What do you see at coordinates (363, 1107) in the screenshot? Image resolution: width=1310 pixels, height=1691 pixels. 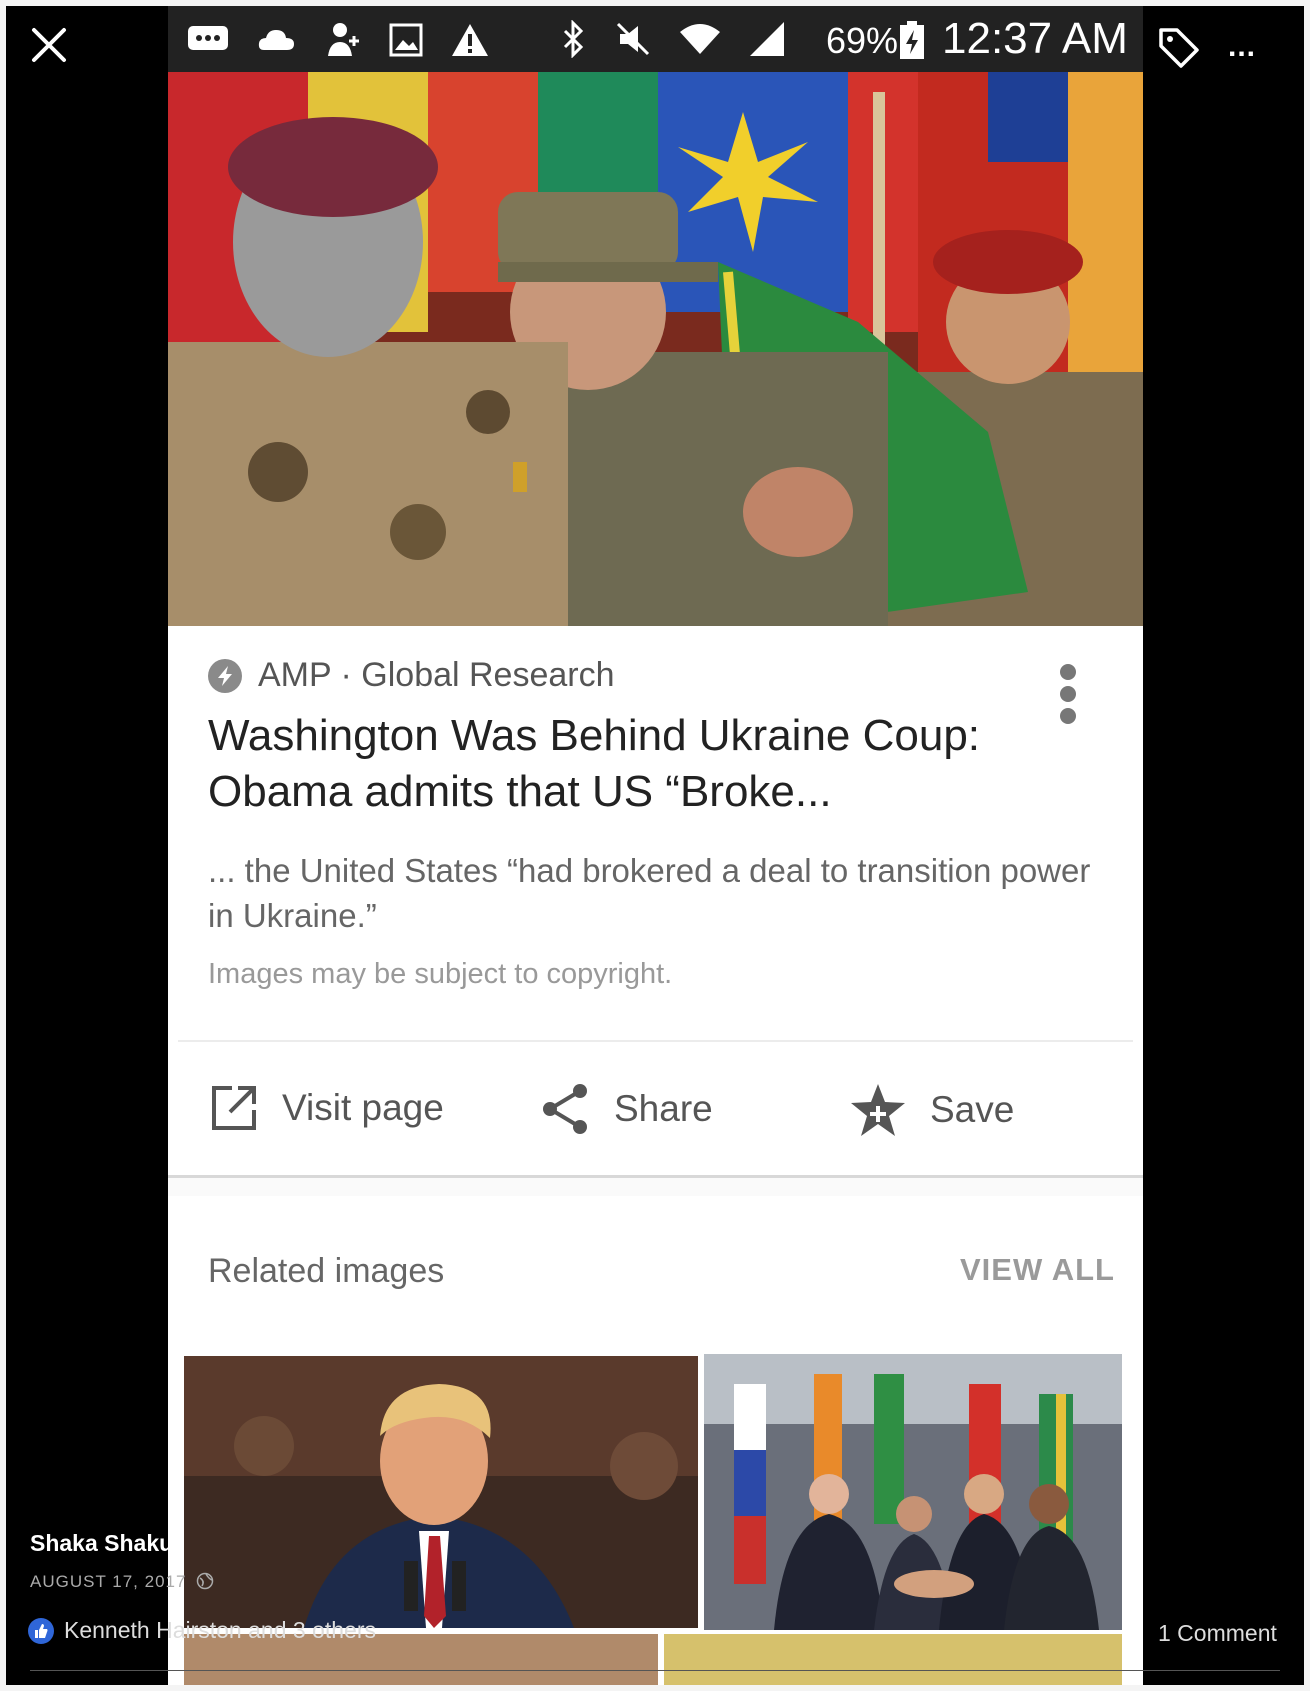 I see `visit-page-label: Visit page` at bounding box center [363, 1107].